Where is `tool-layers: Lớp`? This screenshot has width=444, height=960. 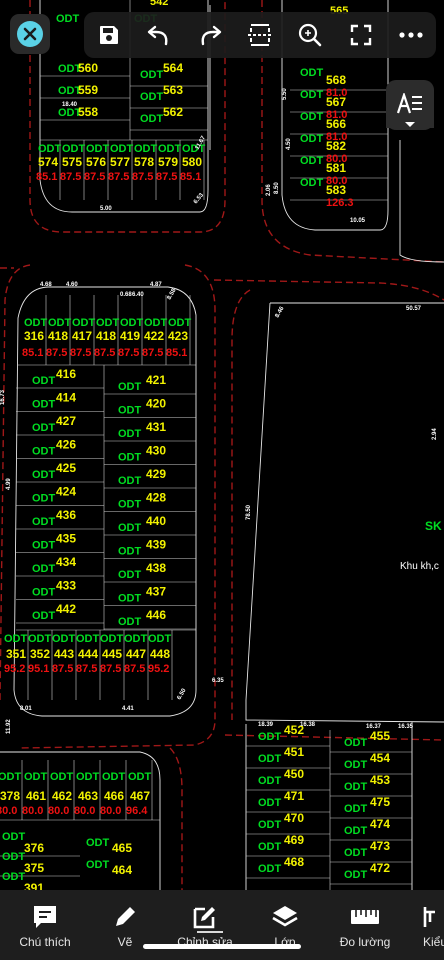 tool-layers: Lớp is located at coordinates (285, 925).